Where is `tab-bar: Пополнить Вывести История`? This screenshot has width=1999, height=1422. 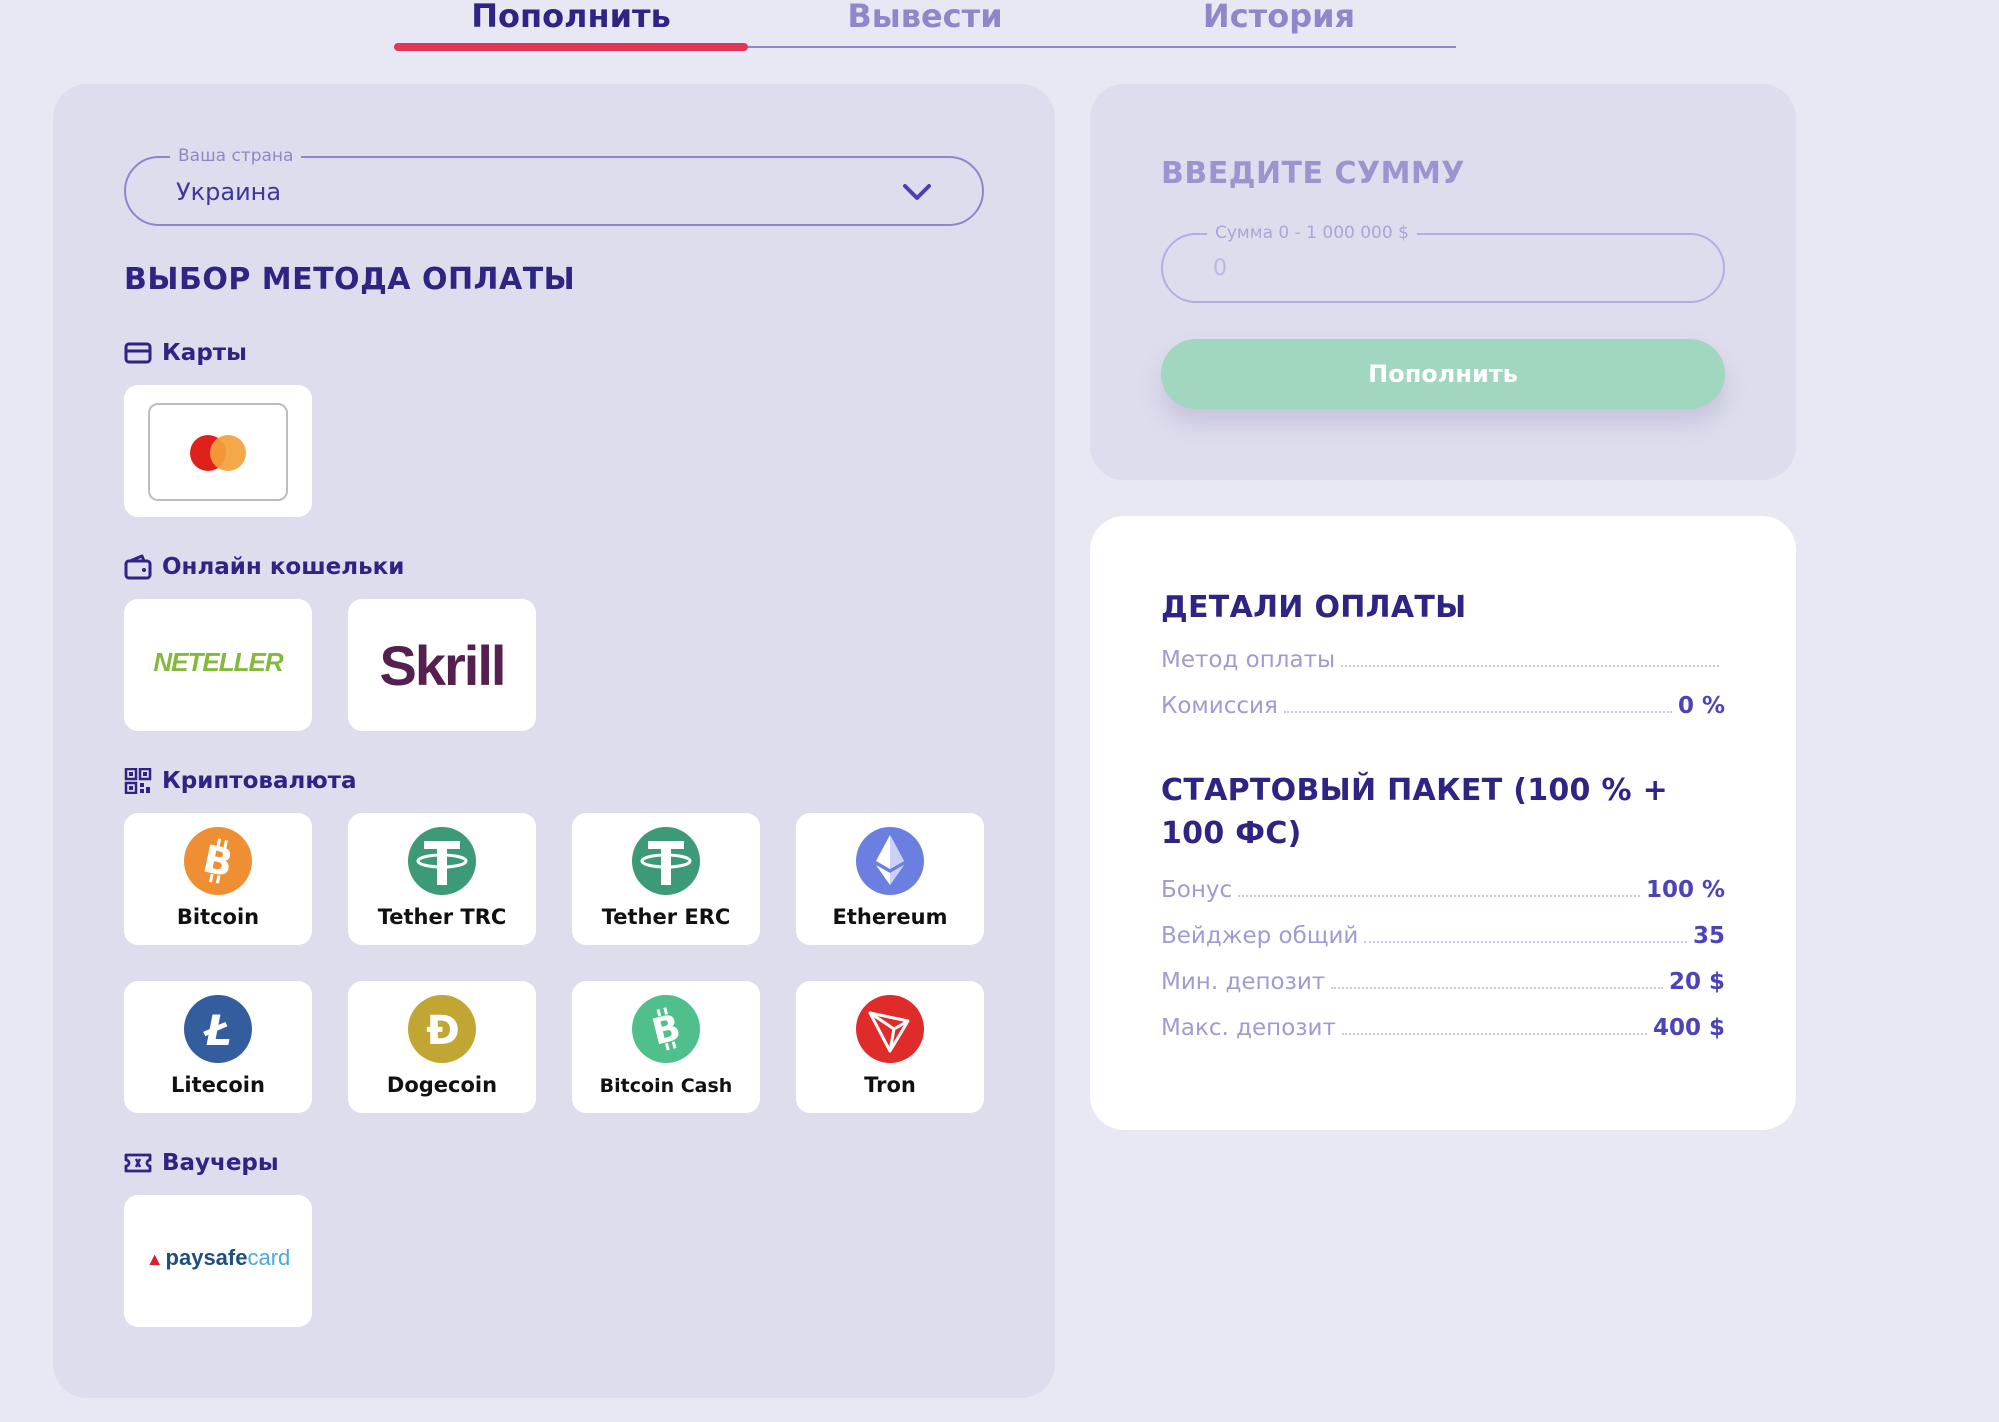 tab-bar: Пополнить Вывести История is located at coordinates (925, 26).